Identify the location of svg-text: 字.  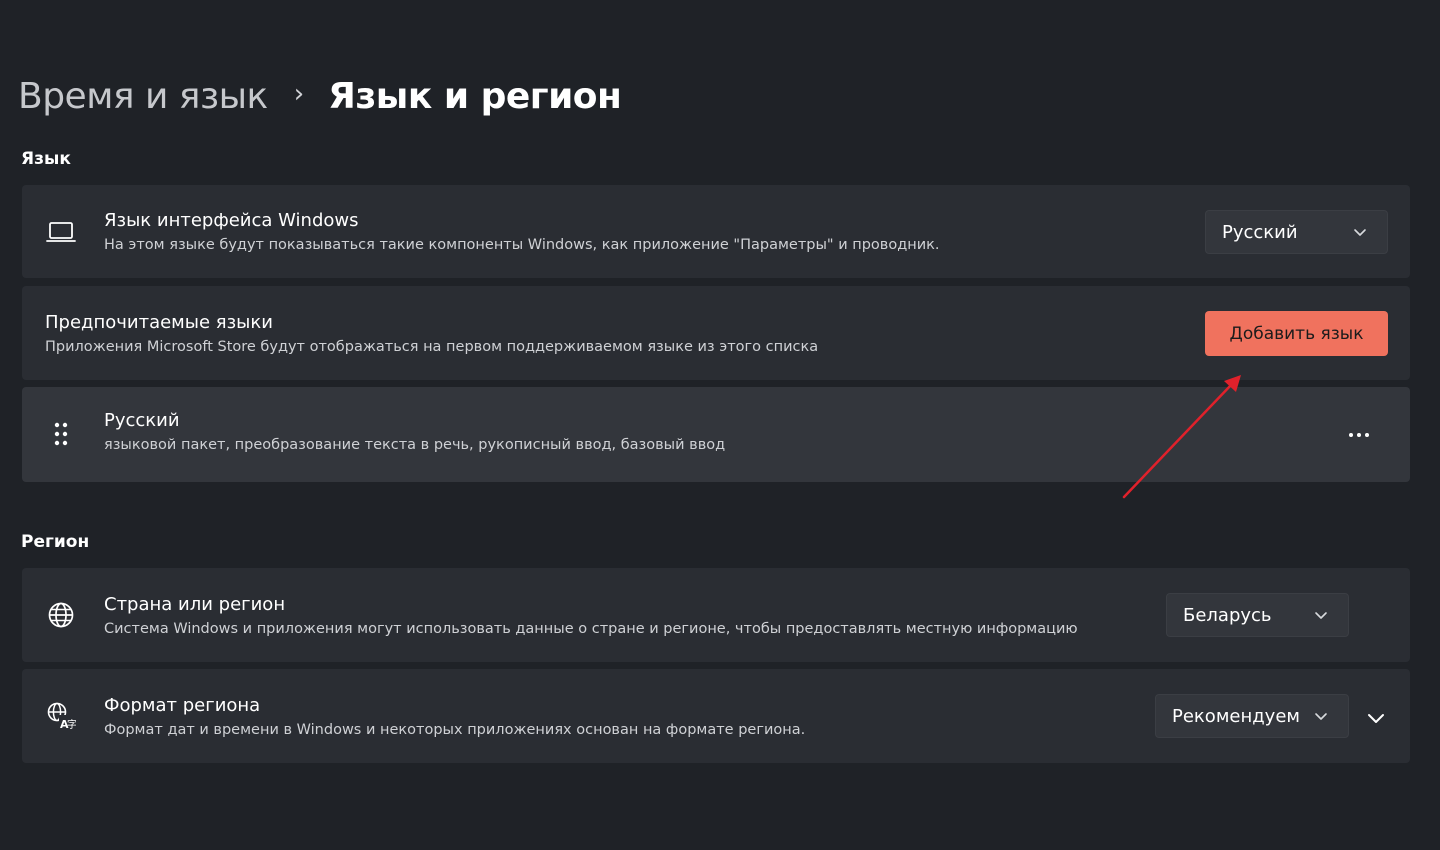
(71, 724).